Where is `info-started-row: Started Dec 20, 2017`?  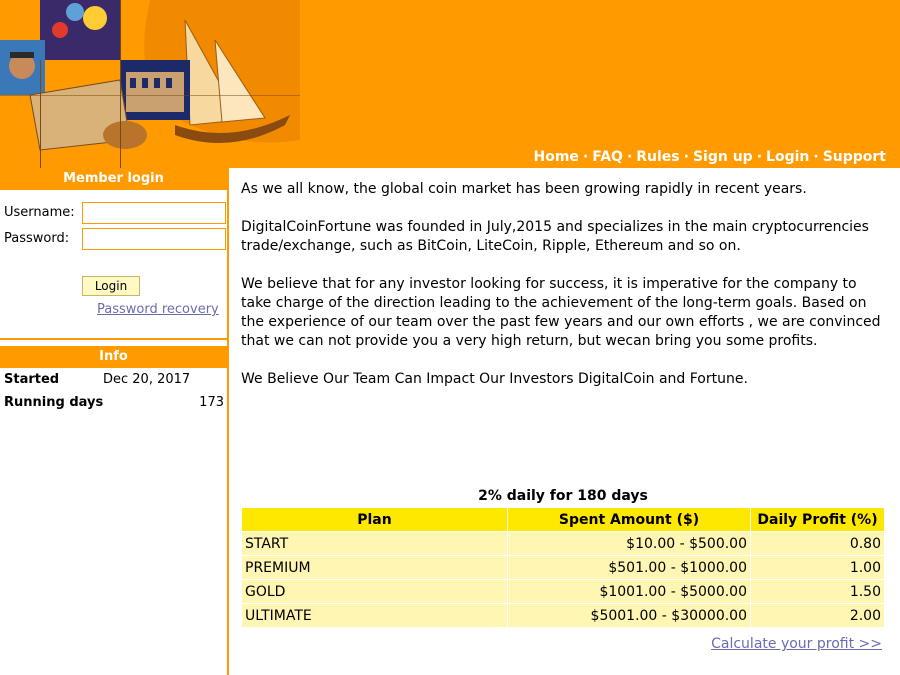
info-started-row: Started Dec 20, 2017 is located at coordinates (113, 379).